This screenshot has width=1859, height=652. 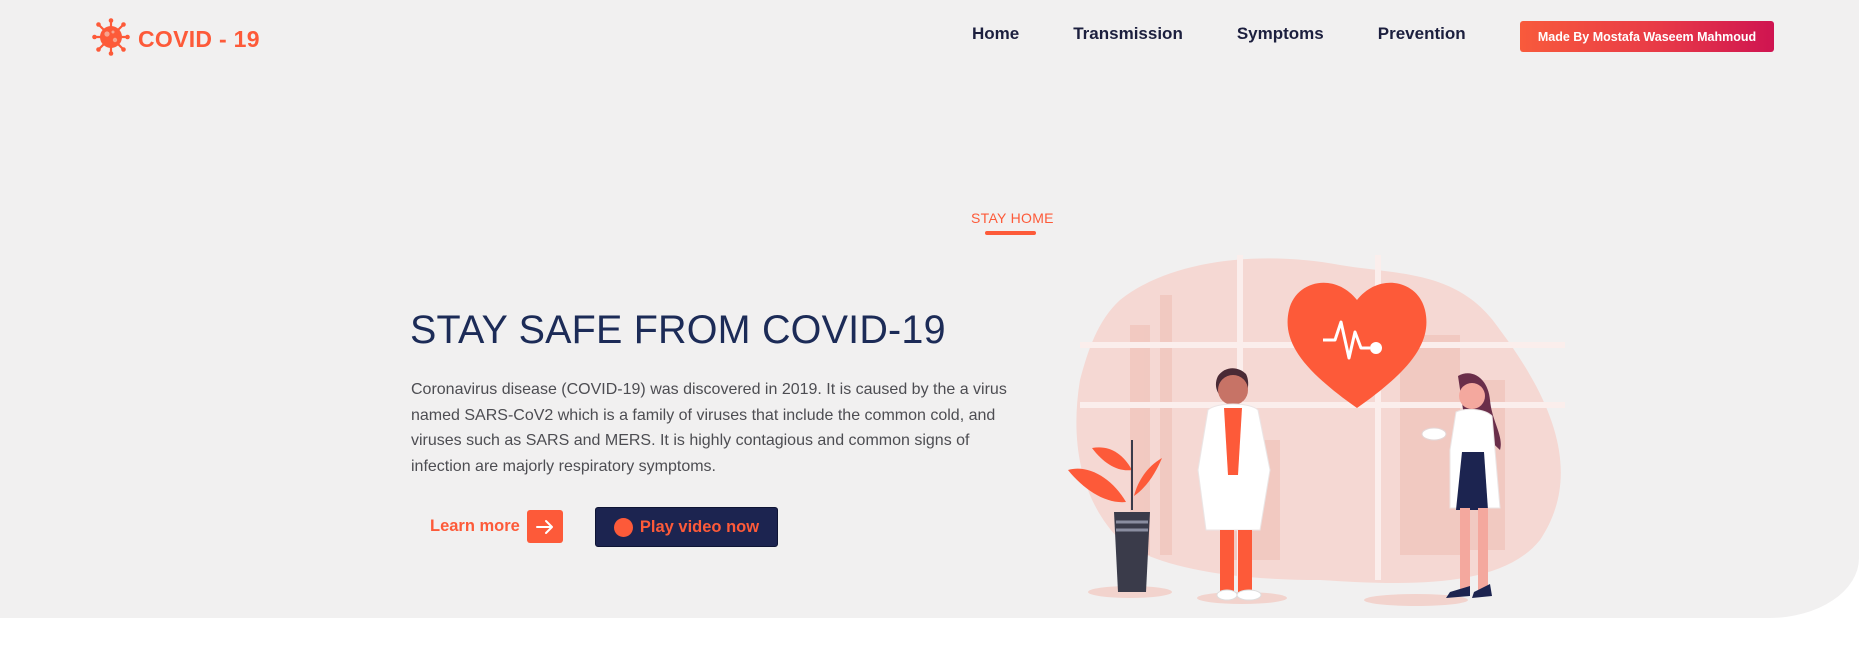 What do you see at coordinates (1128, 34) in the screenshot?
I see `nav-transmission: Transmission` at bounding box center [1128, 34].